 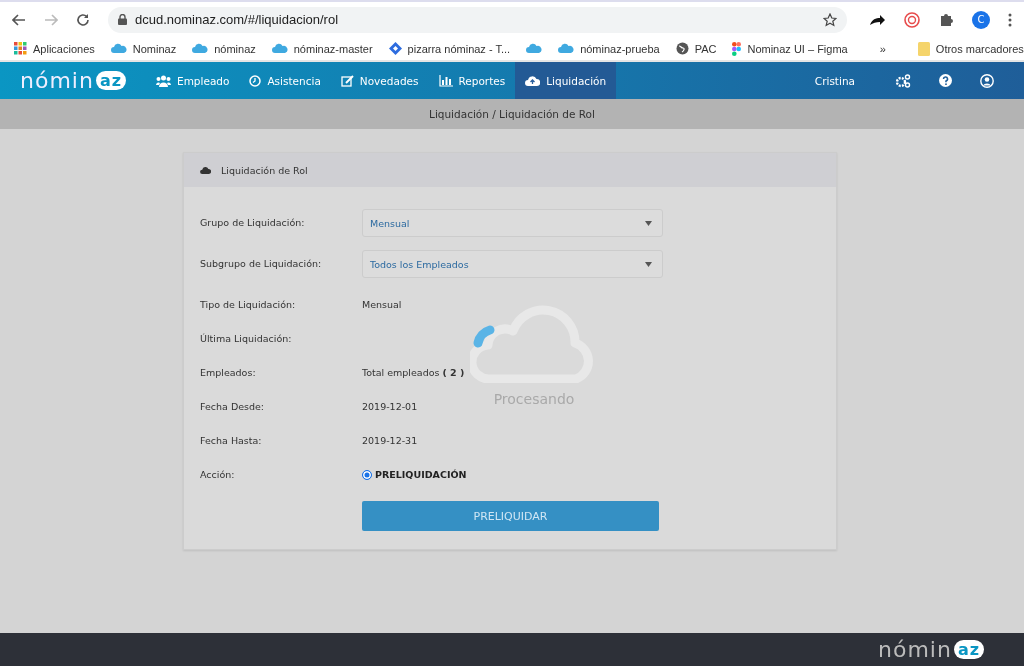 What do you see at coordinates (285, 80) in the screenshot?
I see `nav-tab: Asistencia` at bounding box center [285, 80].